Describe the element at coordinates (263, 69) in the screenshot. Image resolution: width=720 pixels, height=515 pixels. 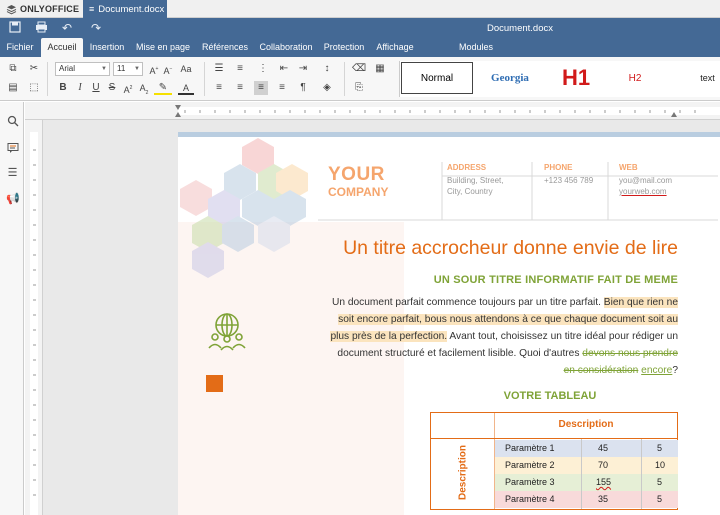
I see `multilevel-list-icon: ⋮` at that location.